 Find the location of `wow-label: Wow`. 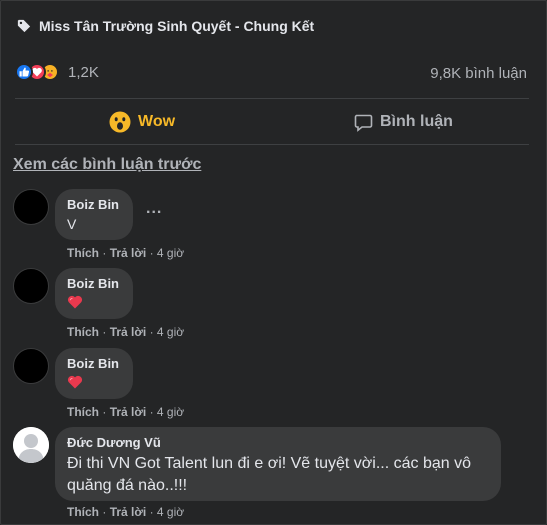

wow-label: Wow is located at coordinates (157, 121).